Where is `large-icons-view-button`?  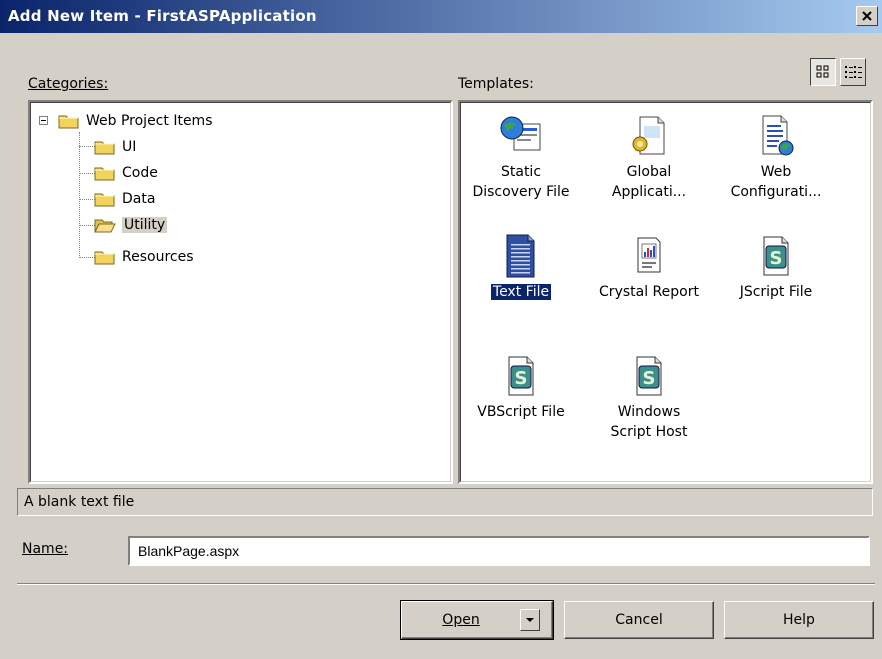
large-icons-view-button is located at coordinates (823, 72).